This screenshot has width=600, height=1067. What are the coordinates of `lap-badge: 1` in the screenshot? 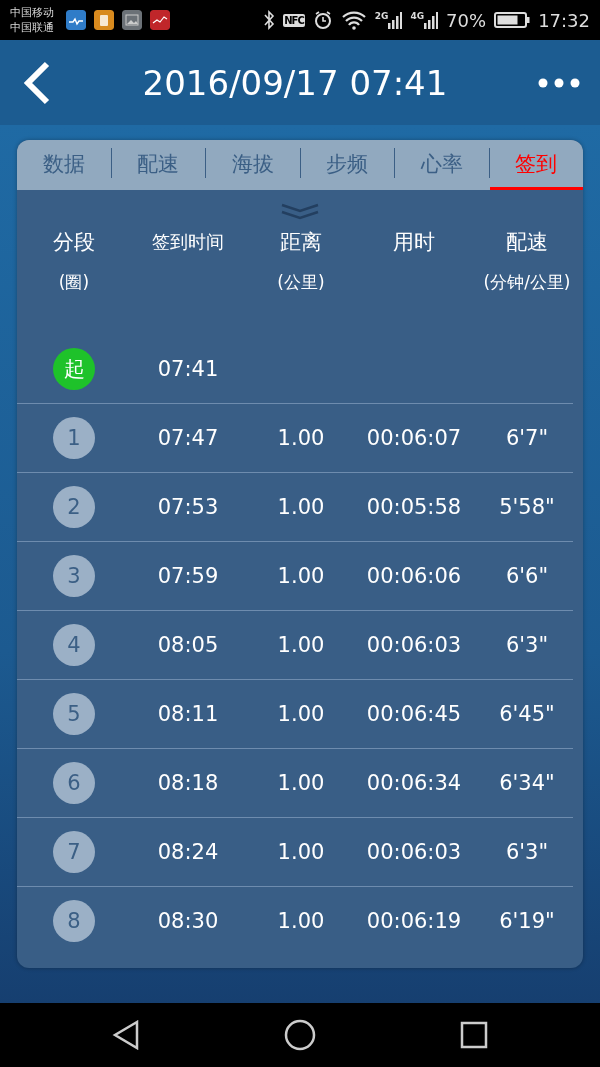 It's located at (74, 438).